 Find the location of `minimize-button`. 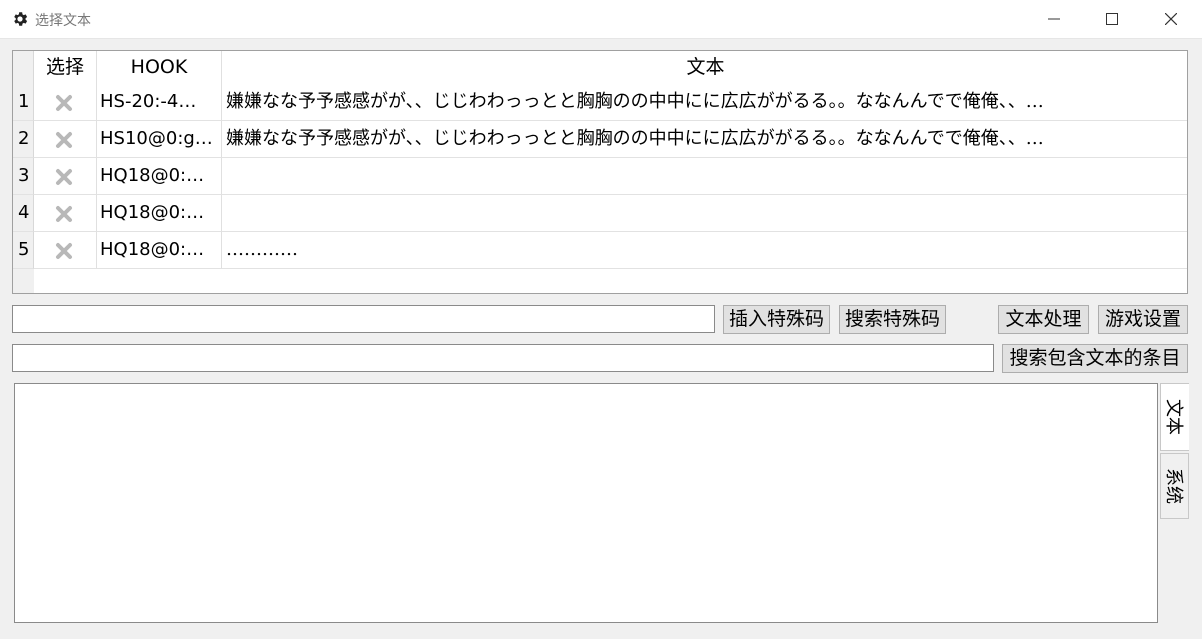

minimize-button is located at coordinates (1054, 19).